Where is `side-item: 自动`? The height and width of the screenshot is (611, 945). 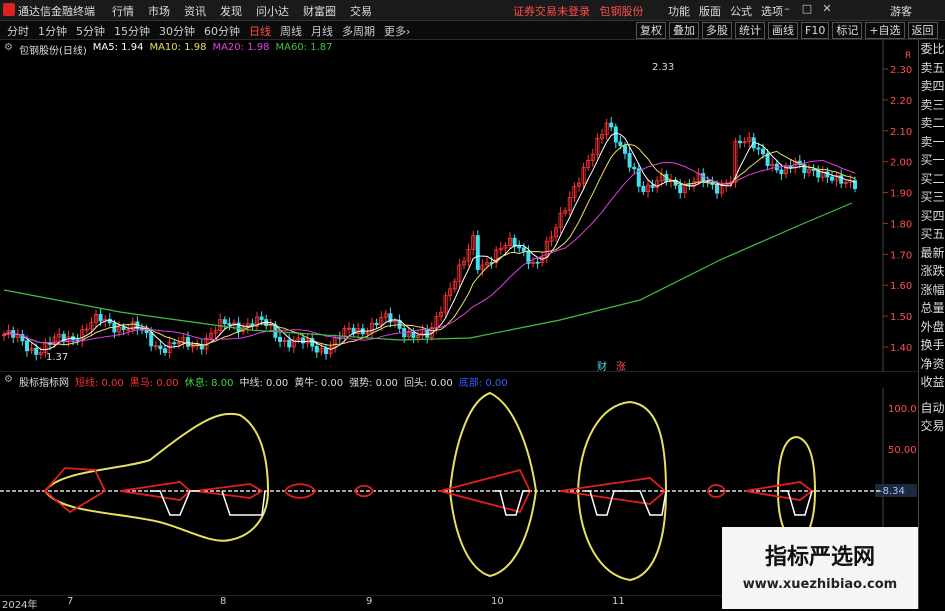 side-item: 自动 is located at coordinates (932, 408).